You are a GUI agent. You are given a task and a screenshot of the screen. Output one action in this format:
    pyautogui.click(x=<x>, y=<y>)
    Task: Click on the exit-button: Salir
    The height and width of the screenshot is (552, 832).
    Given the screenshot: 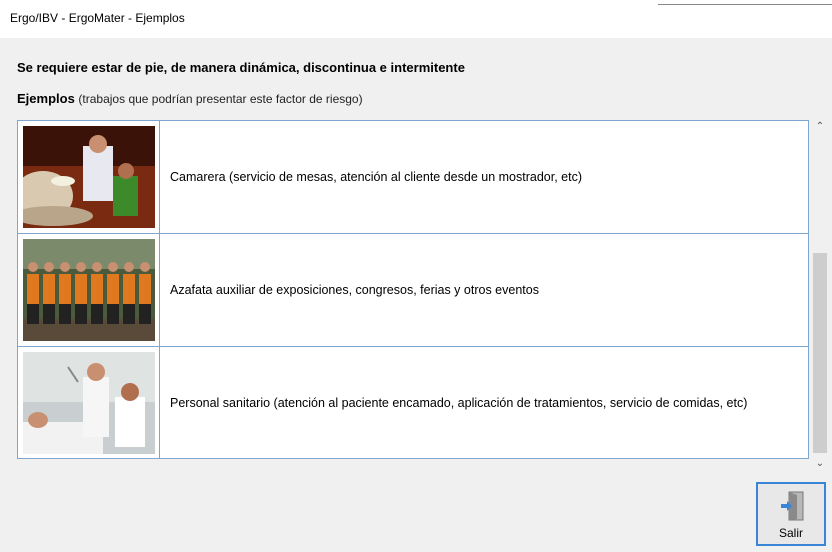 What is the action you would take?
    pyautogui.click(x=791, y=514)
    